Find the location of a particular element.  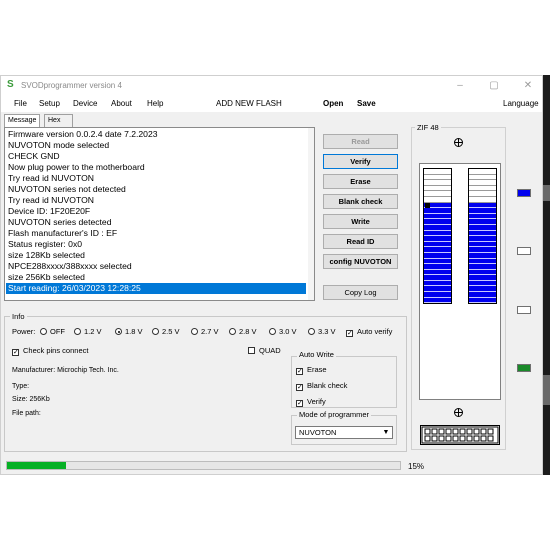

auto-write-verify-checkbox: ✓ Verify is located at coordinates (311, 402).